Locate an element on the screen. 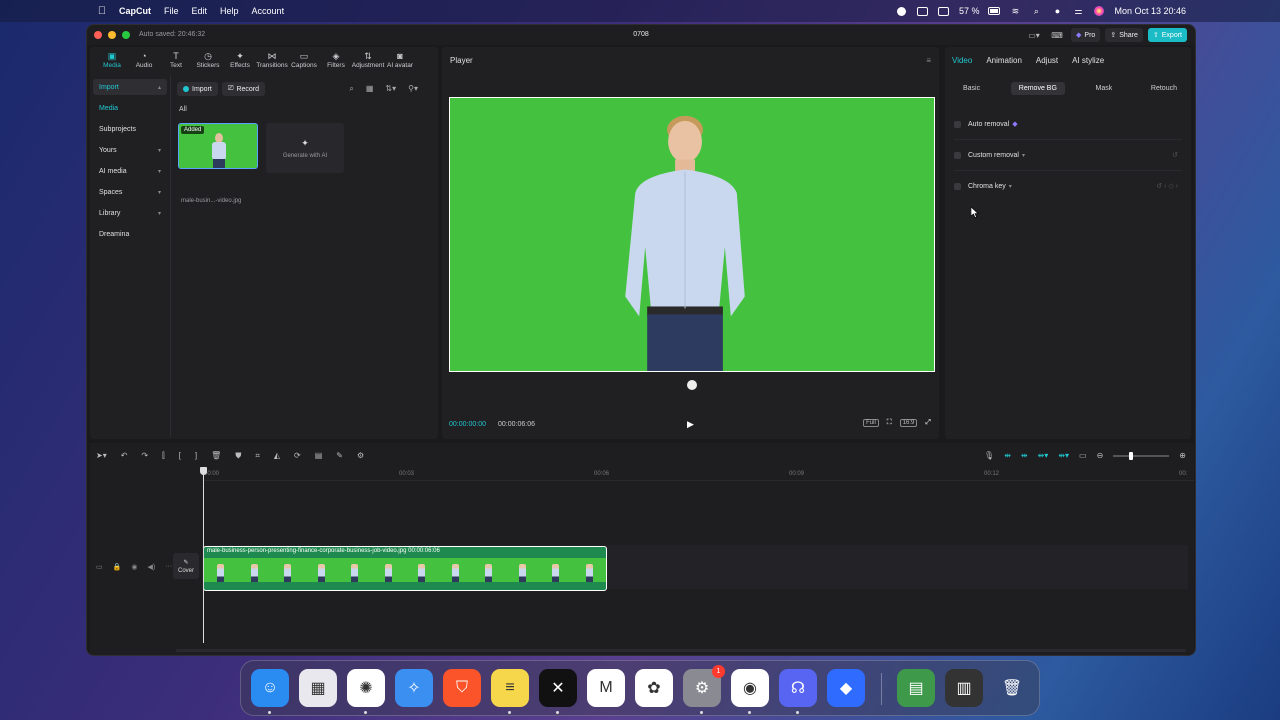  generate-with-ai-card: ✦ Generate with AI is located at coordinates (305, 148).